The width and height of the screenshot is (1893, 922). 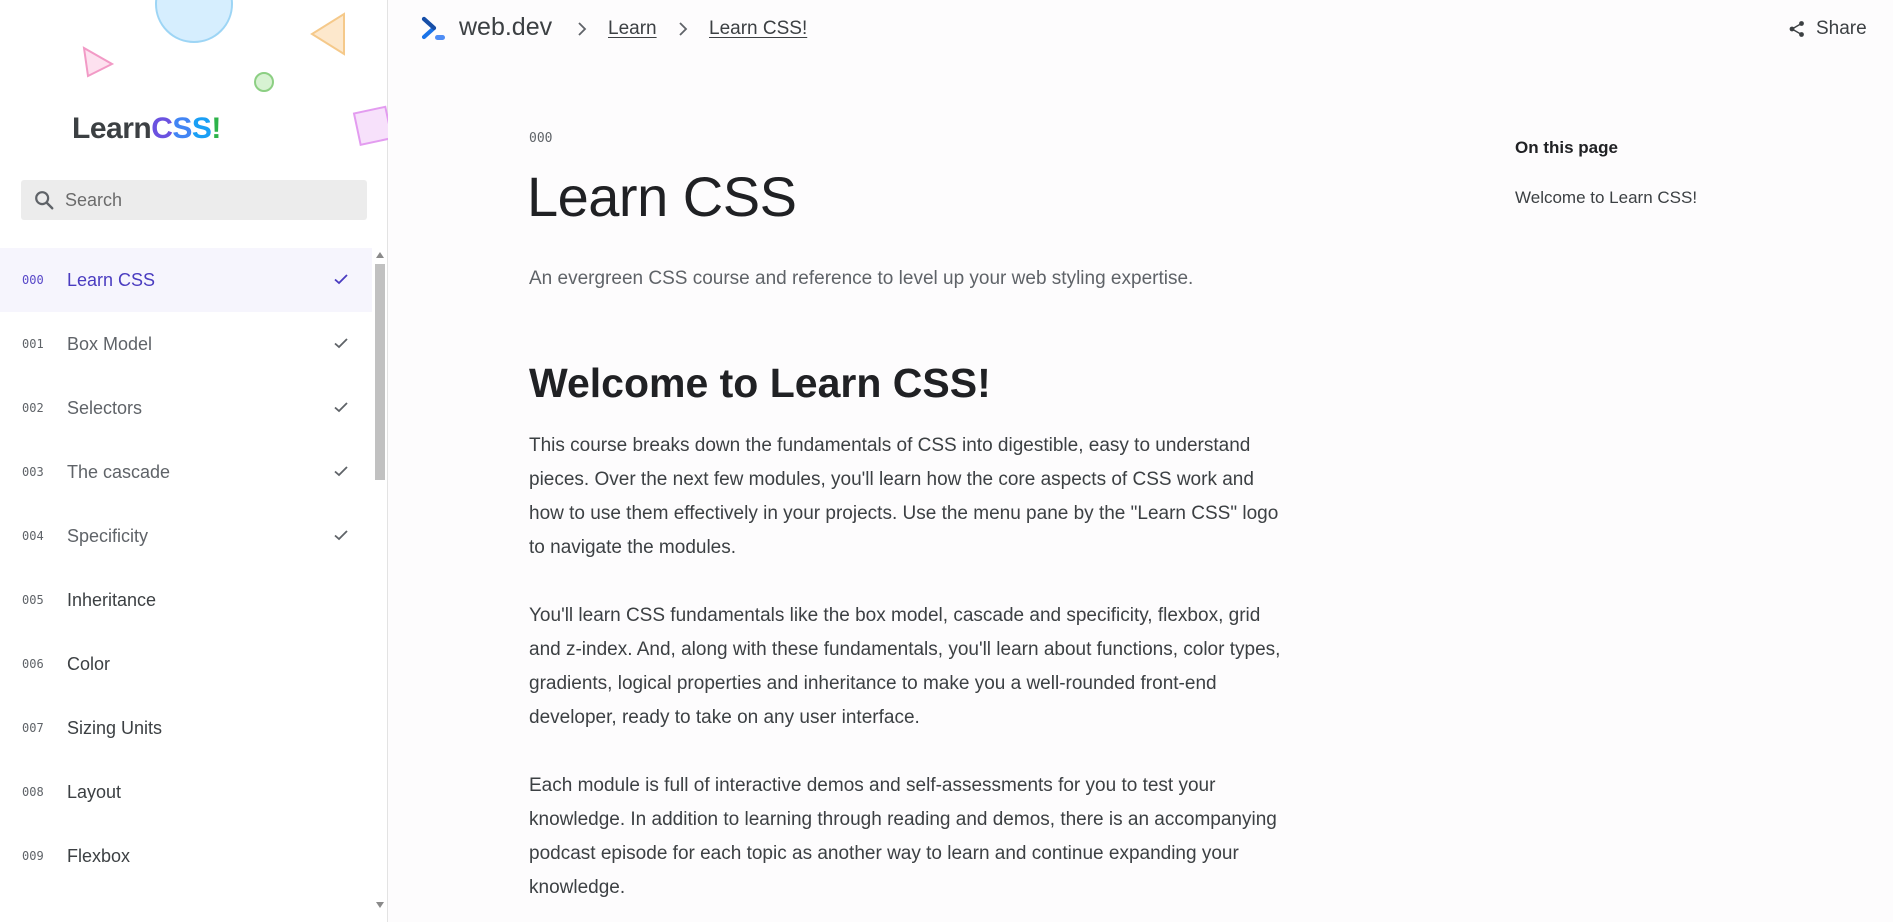 What do you see at coordinates (110, 343) in the screenshot?
I see `sidebar-item-label: Box Model` at bounding box center [110, 343].